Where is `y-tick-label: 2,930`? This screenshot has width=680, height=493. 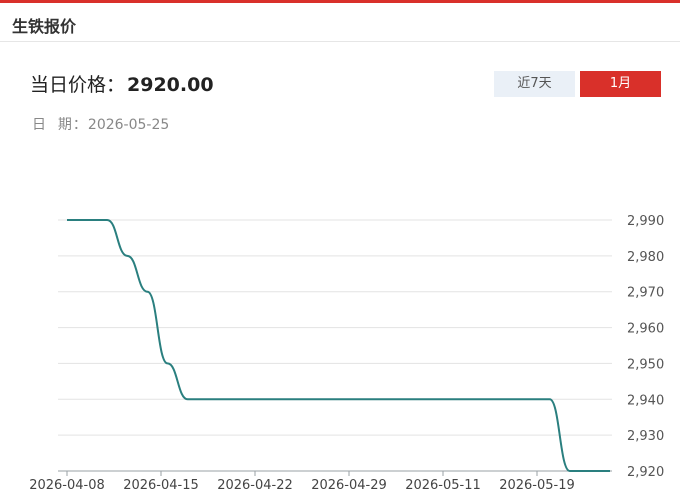 y-tick-label: 2,930 is located at coordinates (645, 436).